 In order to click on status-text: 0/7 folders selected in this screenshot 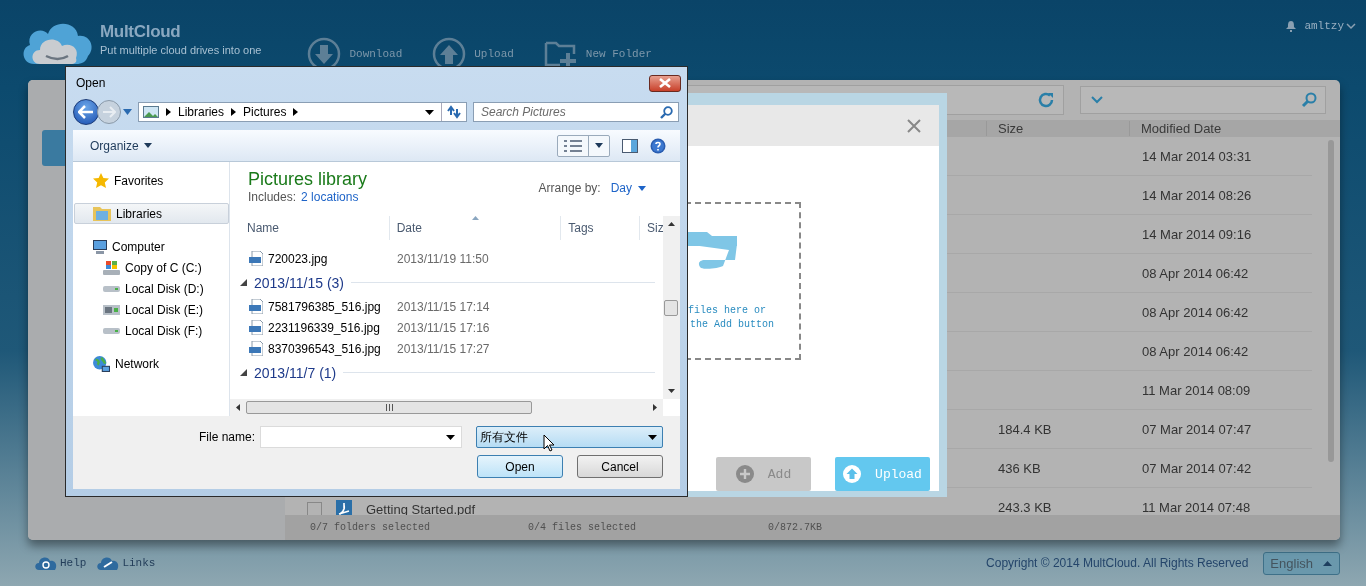, I will do `click(371, 527)`.